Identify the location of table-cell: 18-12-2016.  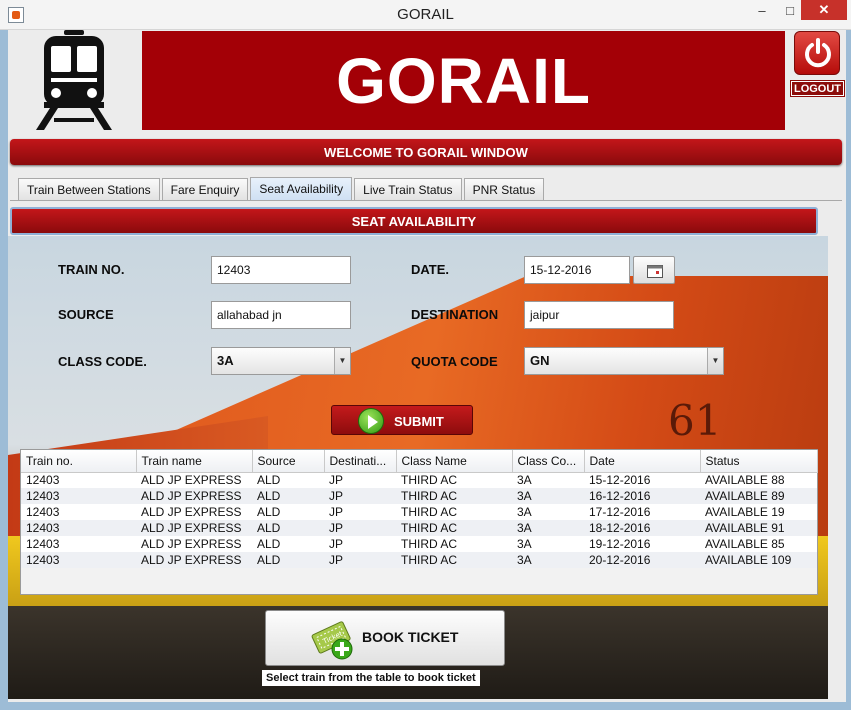
(642, 528).